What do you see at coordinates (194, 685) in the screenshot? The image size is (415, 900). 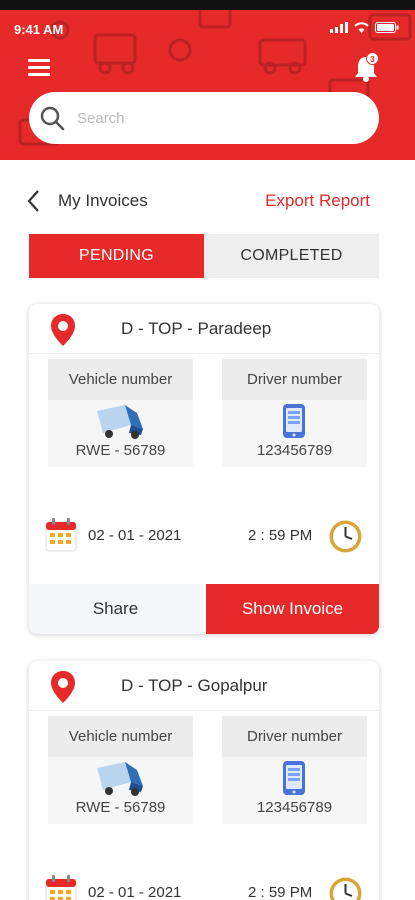 I see `location-text: D - TOP - Gopalpur` at bounding box center [194, 685].